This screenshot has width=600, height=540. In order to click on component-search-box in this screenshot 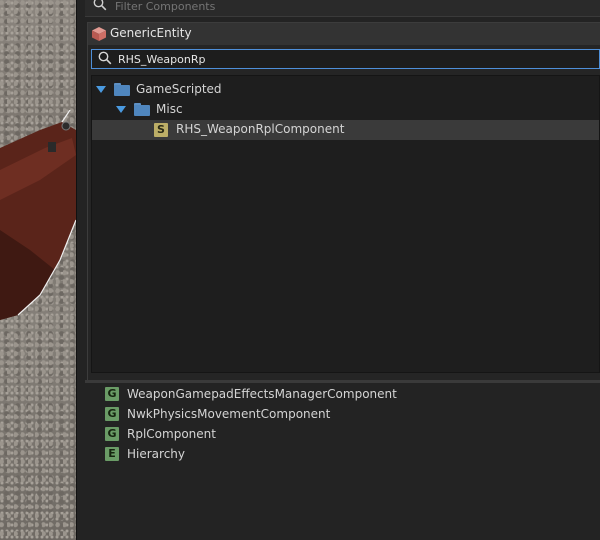, I will do `click(345, 59)`.